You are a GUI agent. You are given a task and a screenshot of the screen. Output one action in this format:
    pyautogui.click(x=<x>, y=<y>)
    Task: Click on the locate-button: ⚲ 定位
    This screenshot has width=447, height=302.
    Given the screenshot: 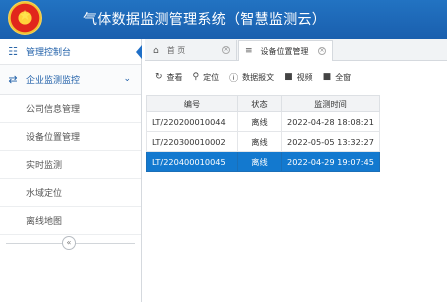 What is the action you would take?
    pyautogui.click(x=206, y=77)
    